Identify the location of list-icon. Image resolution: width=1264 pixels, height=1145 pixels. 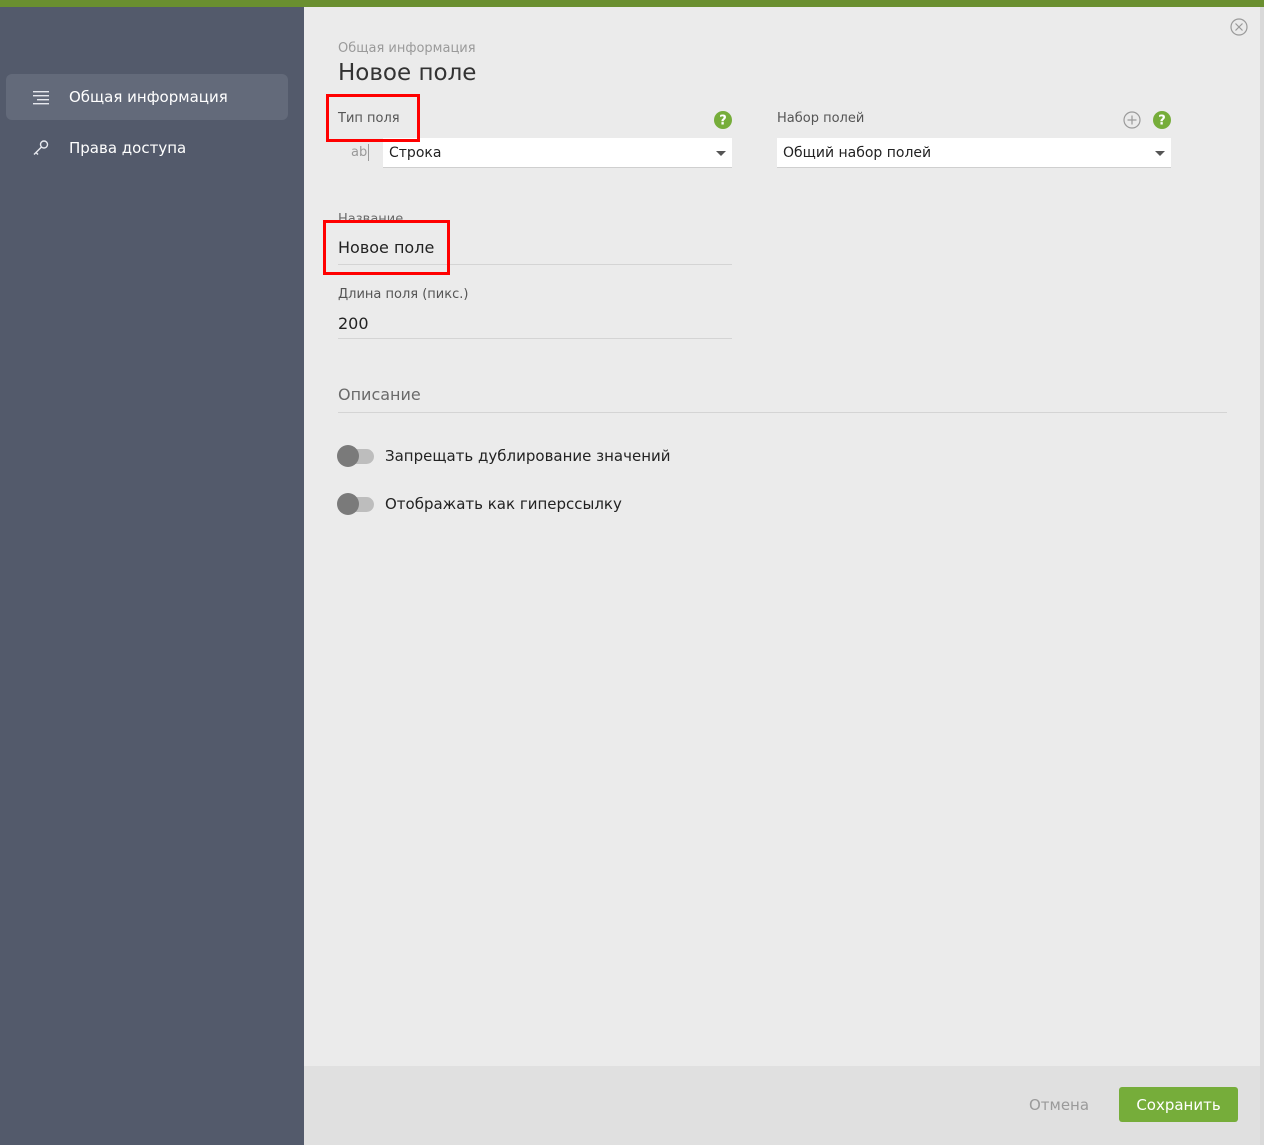
(41, 98).